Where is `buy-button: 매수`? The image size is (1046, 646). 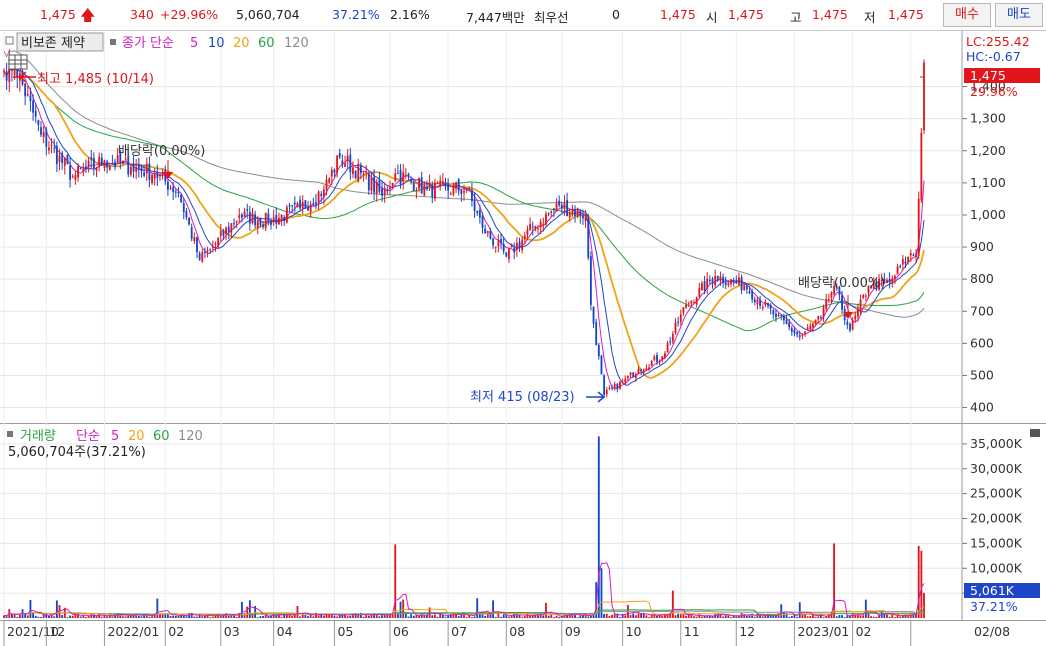
buy-button: 매수 is located at coordinates (967, 15).